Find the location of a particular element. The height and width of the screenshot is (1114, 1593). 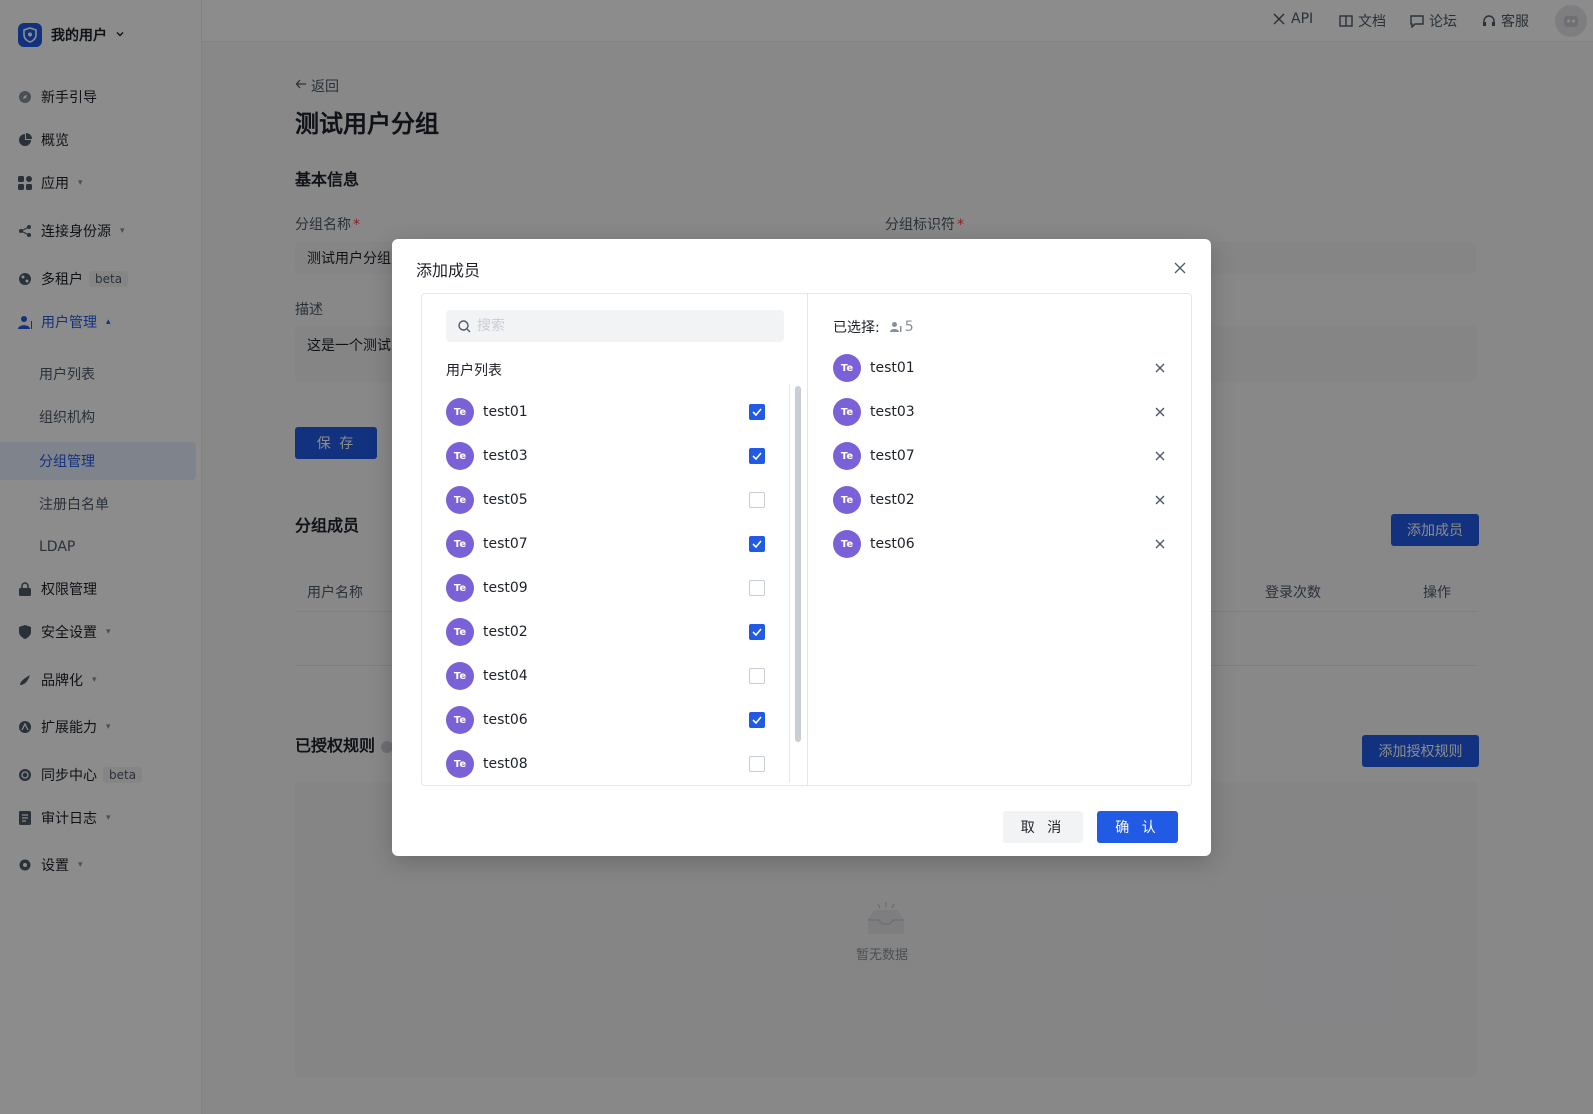

scrollbar is located at coordinates (798, 583).